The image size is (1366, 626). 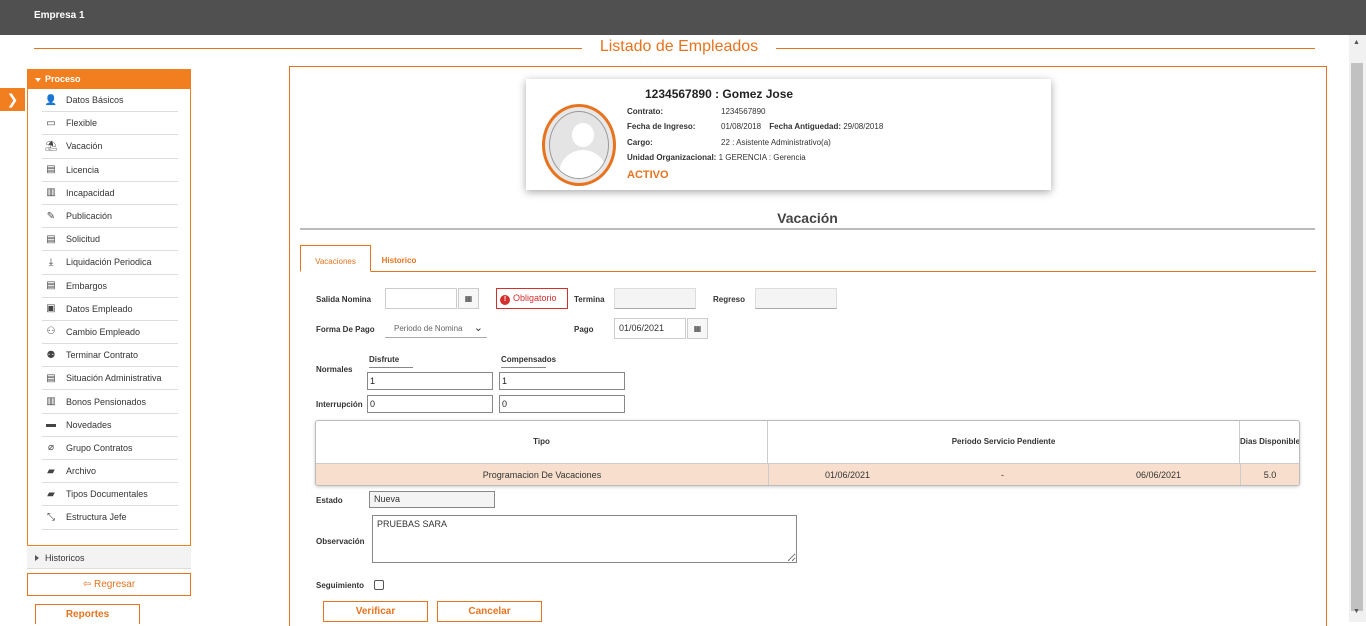 I want to click on sidebar-item-label: Solicitud, so click(x=83, y=239).